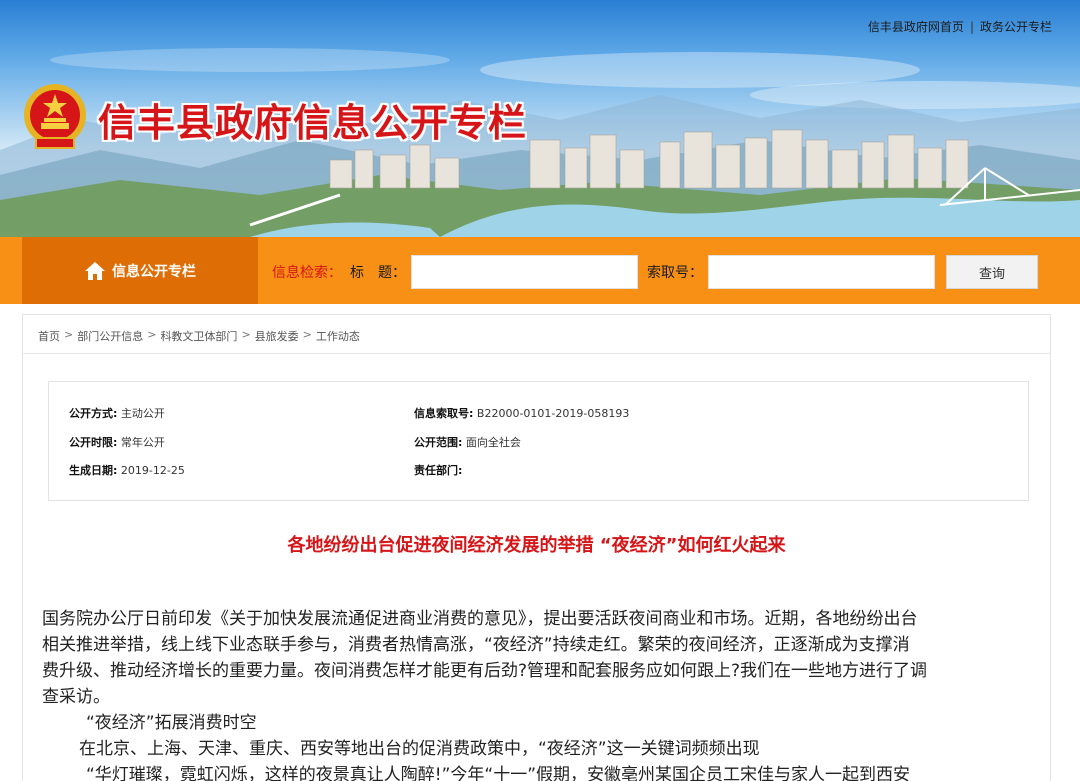 Image resolution: width=1080 pixels, height=781 pixels. I want to click on top-links: 信丰县政府网首页 | 政务公开专栏, so click(960, 26).